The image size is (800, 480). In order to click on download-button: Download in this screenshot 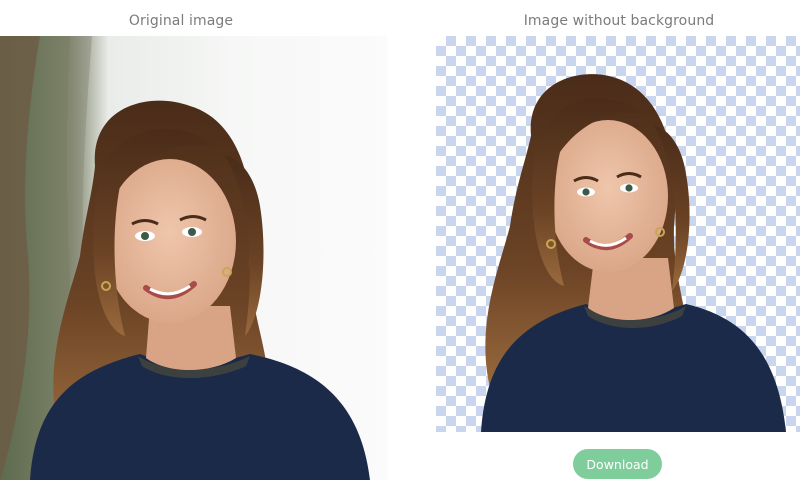, I will do `click(617, 464)`.